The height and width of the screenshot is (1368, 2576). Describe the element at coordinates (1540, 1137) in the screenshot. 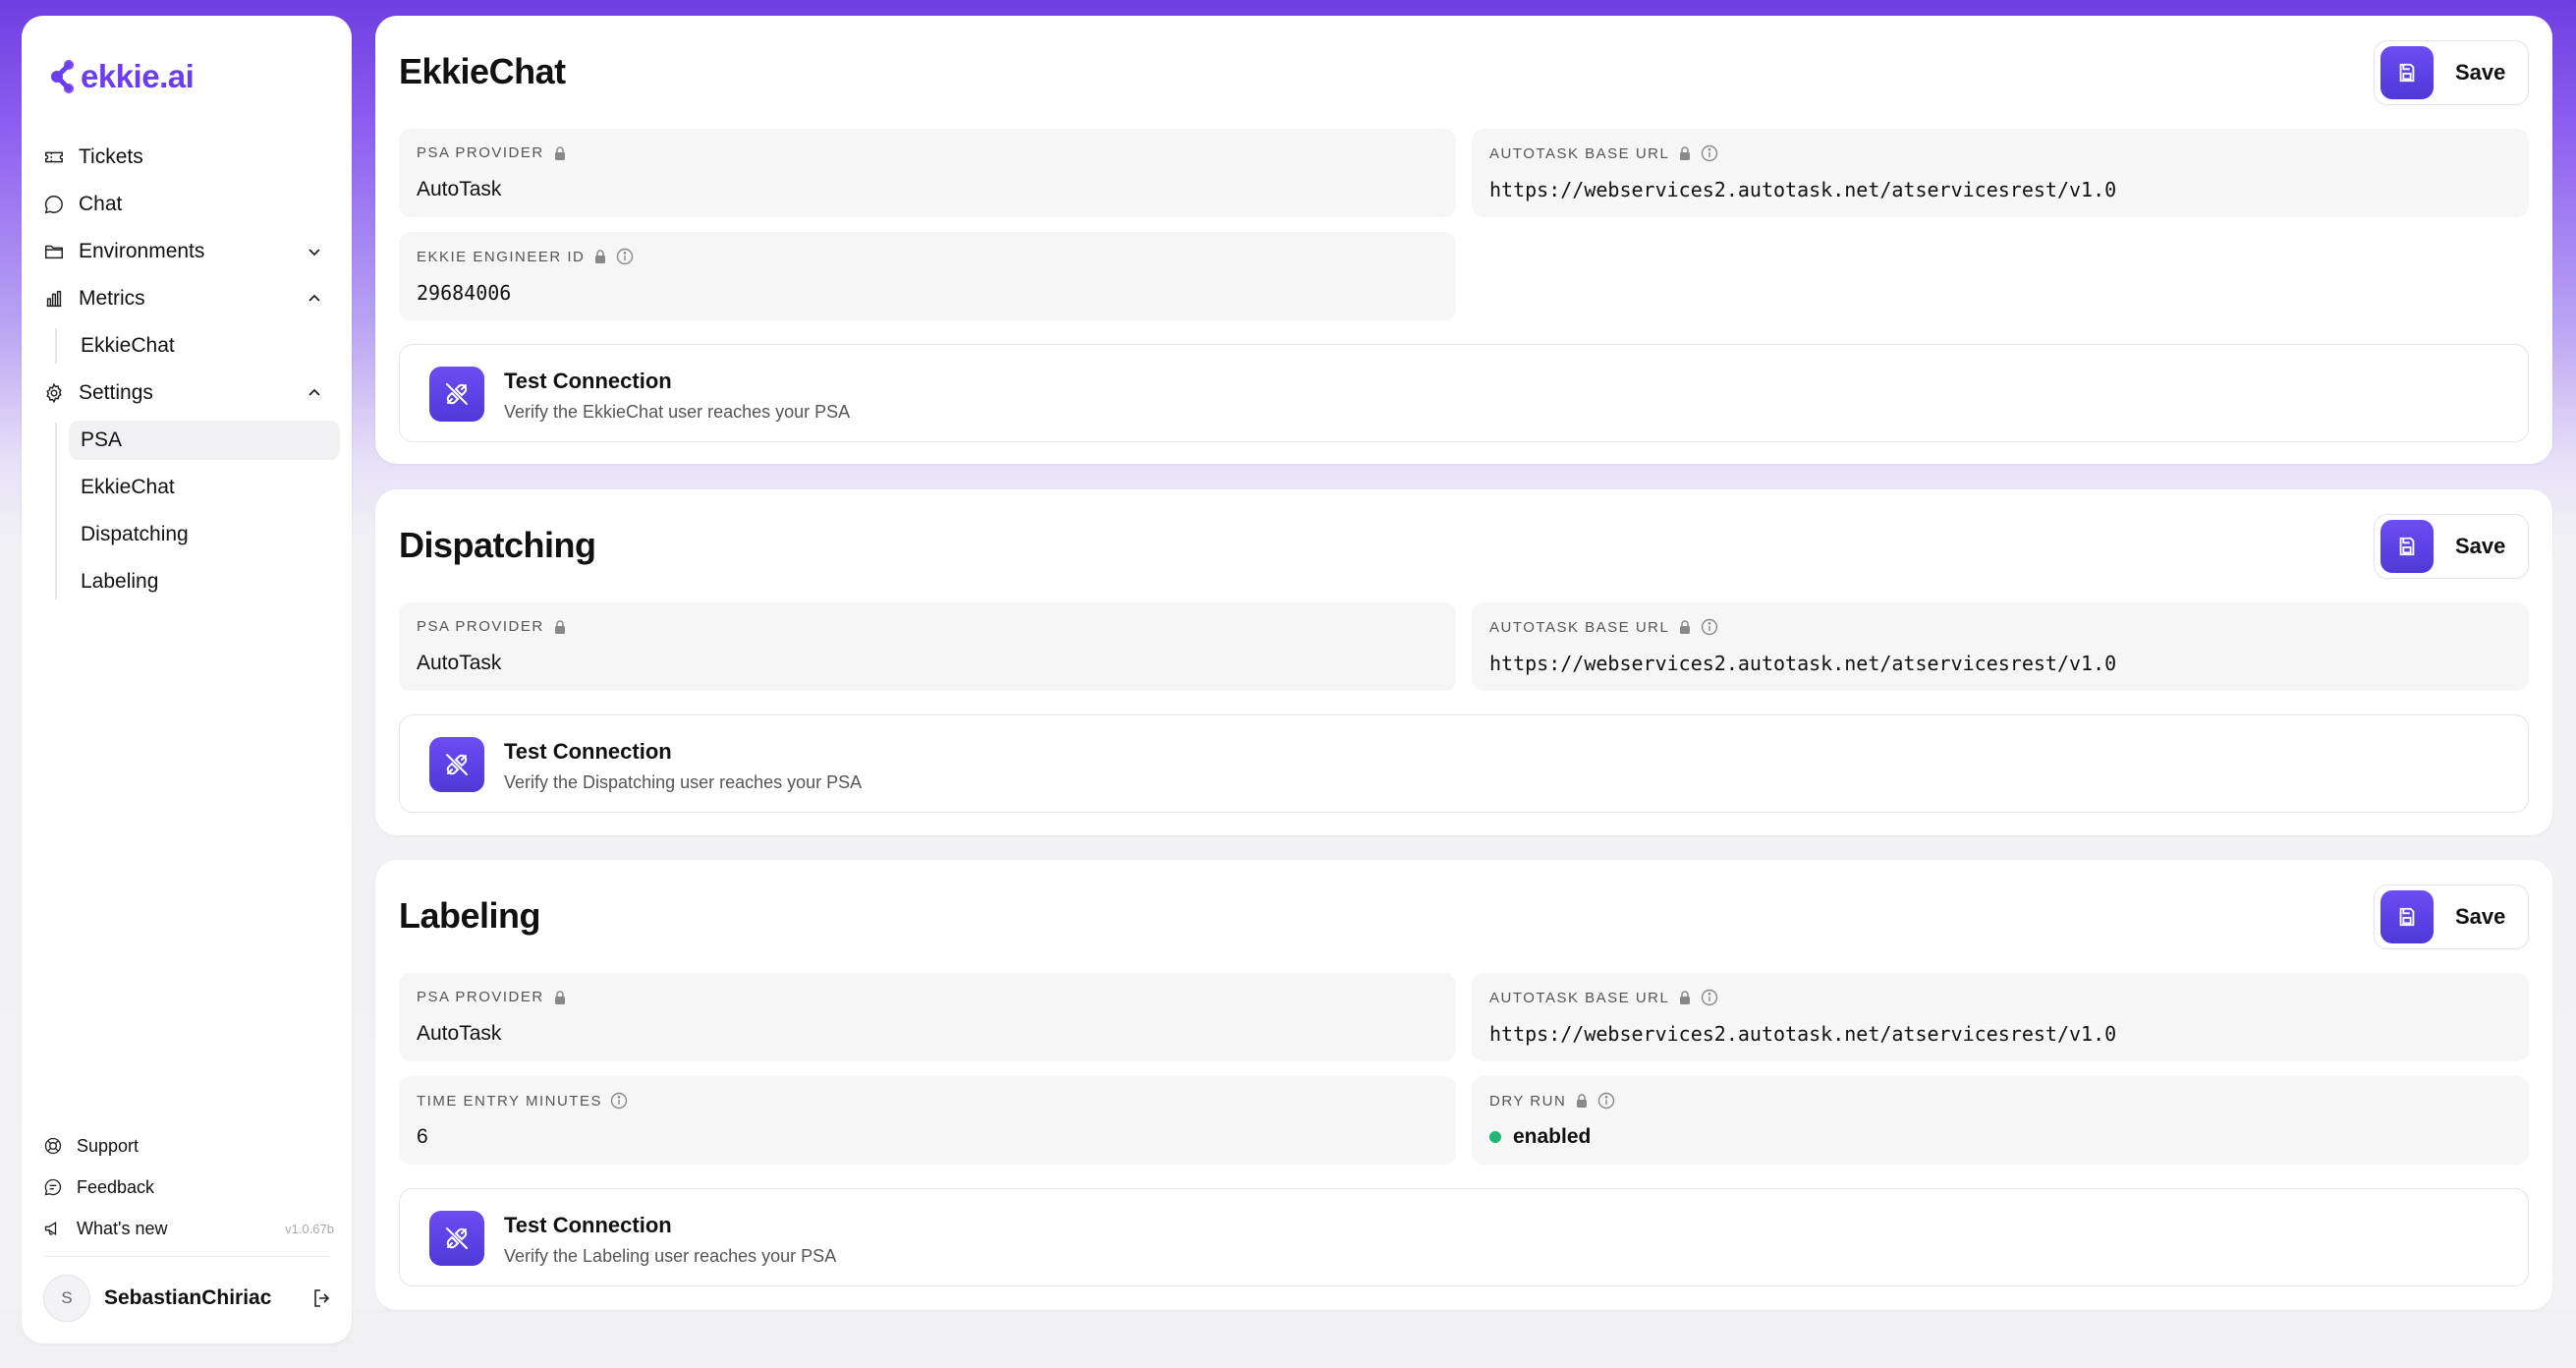

I see `dry-run-status: enabled` at that location.